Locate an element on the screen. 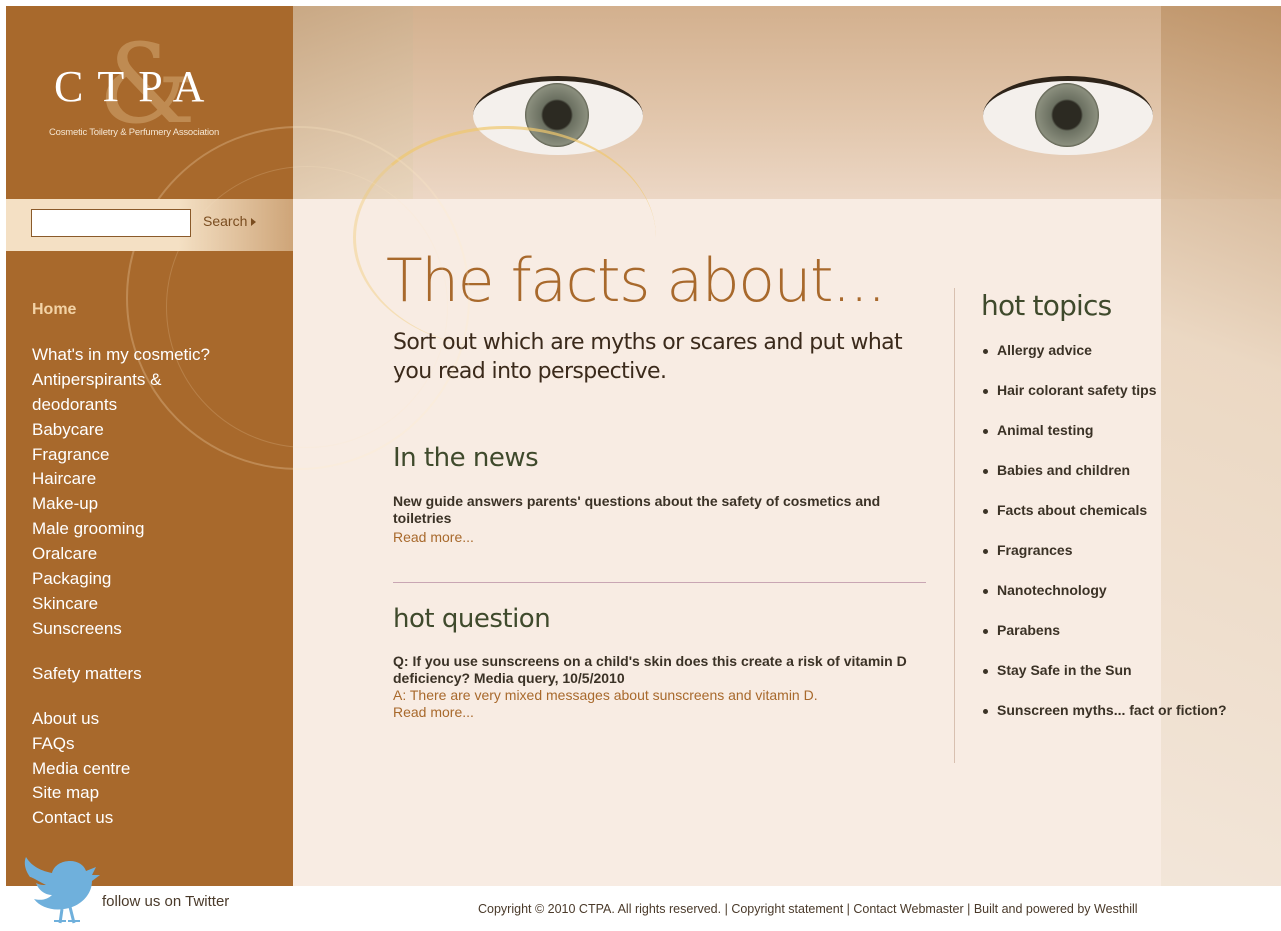  topic-link: Fragrances is located at coordinates (1108, 562).